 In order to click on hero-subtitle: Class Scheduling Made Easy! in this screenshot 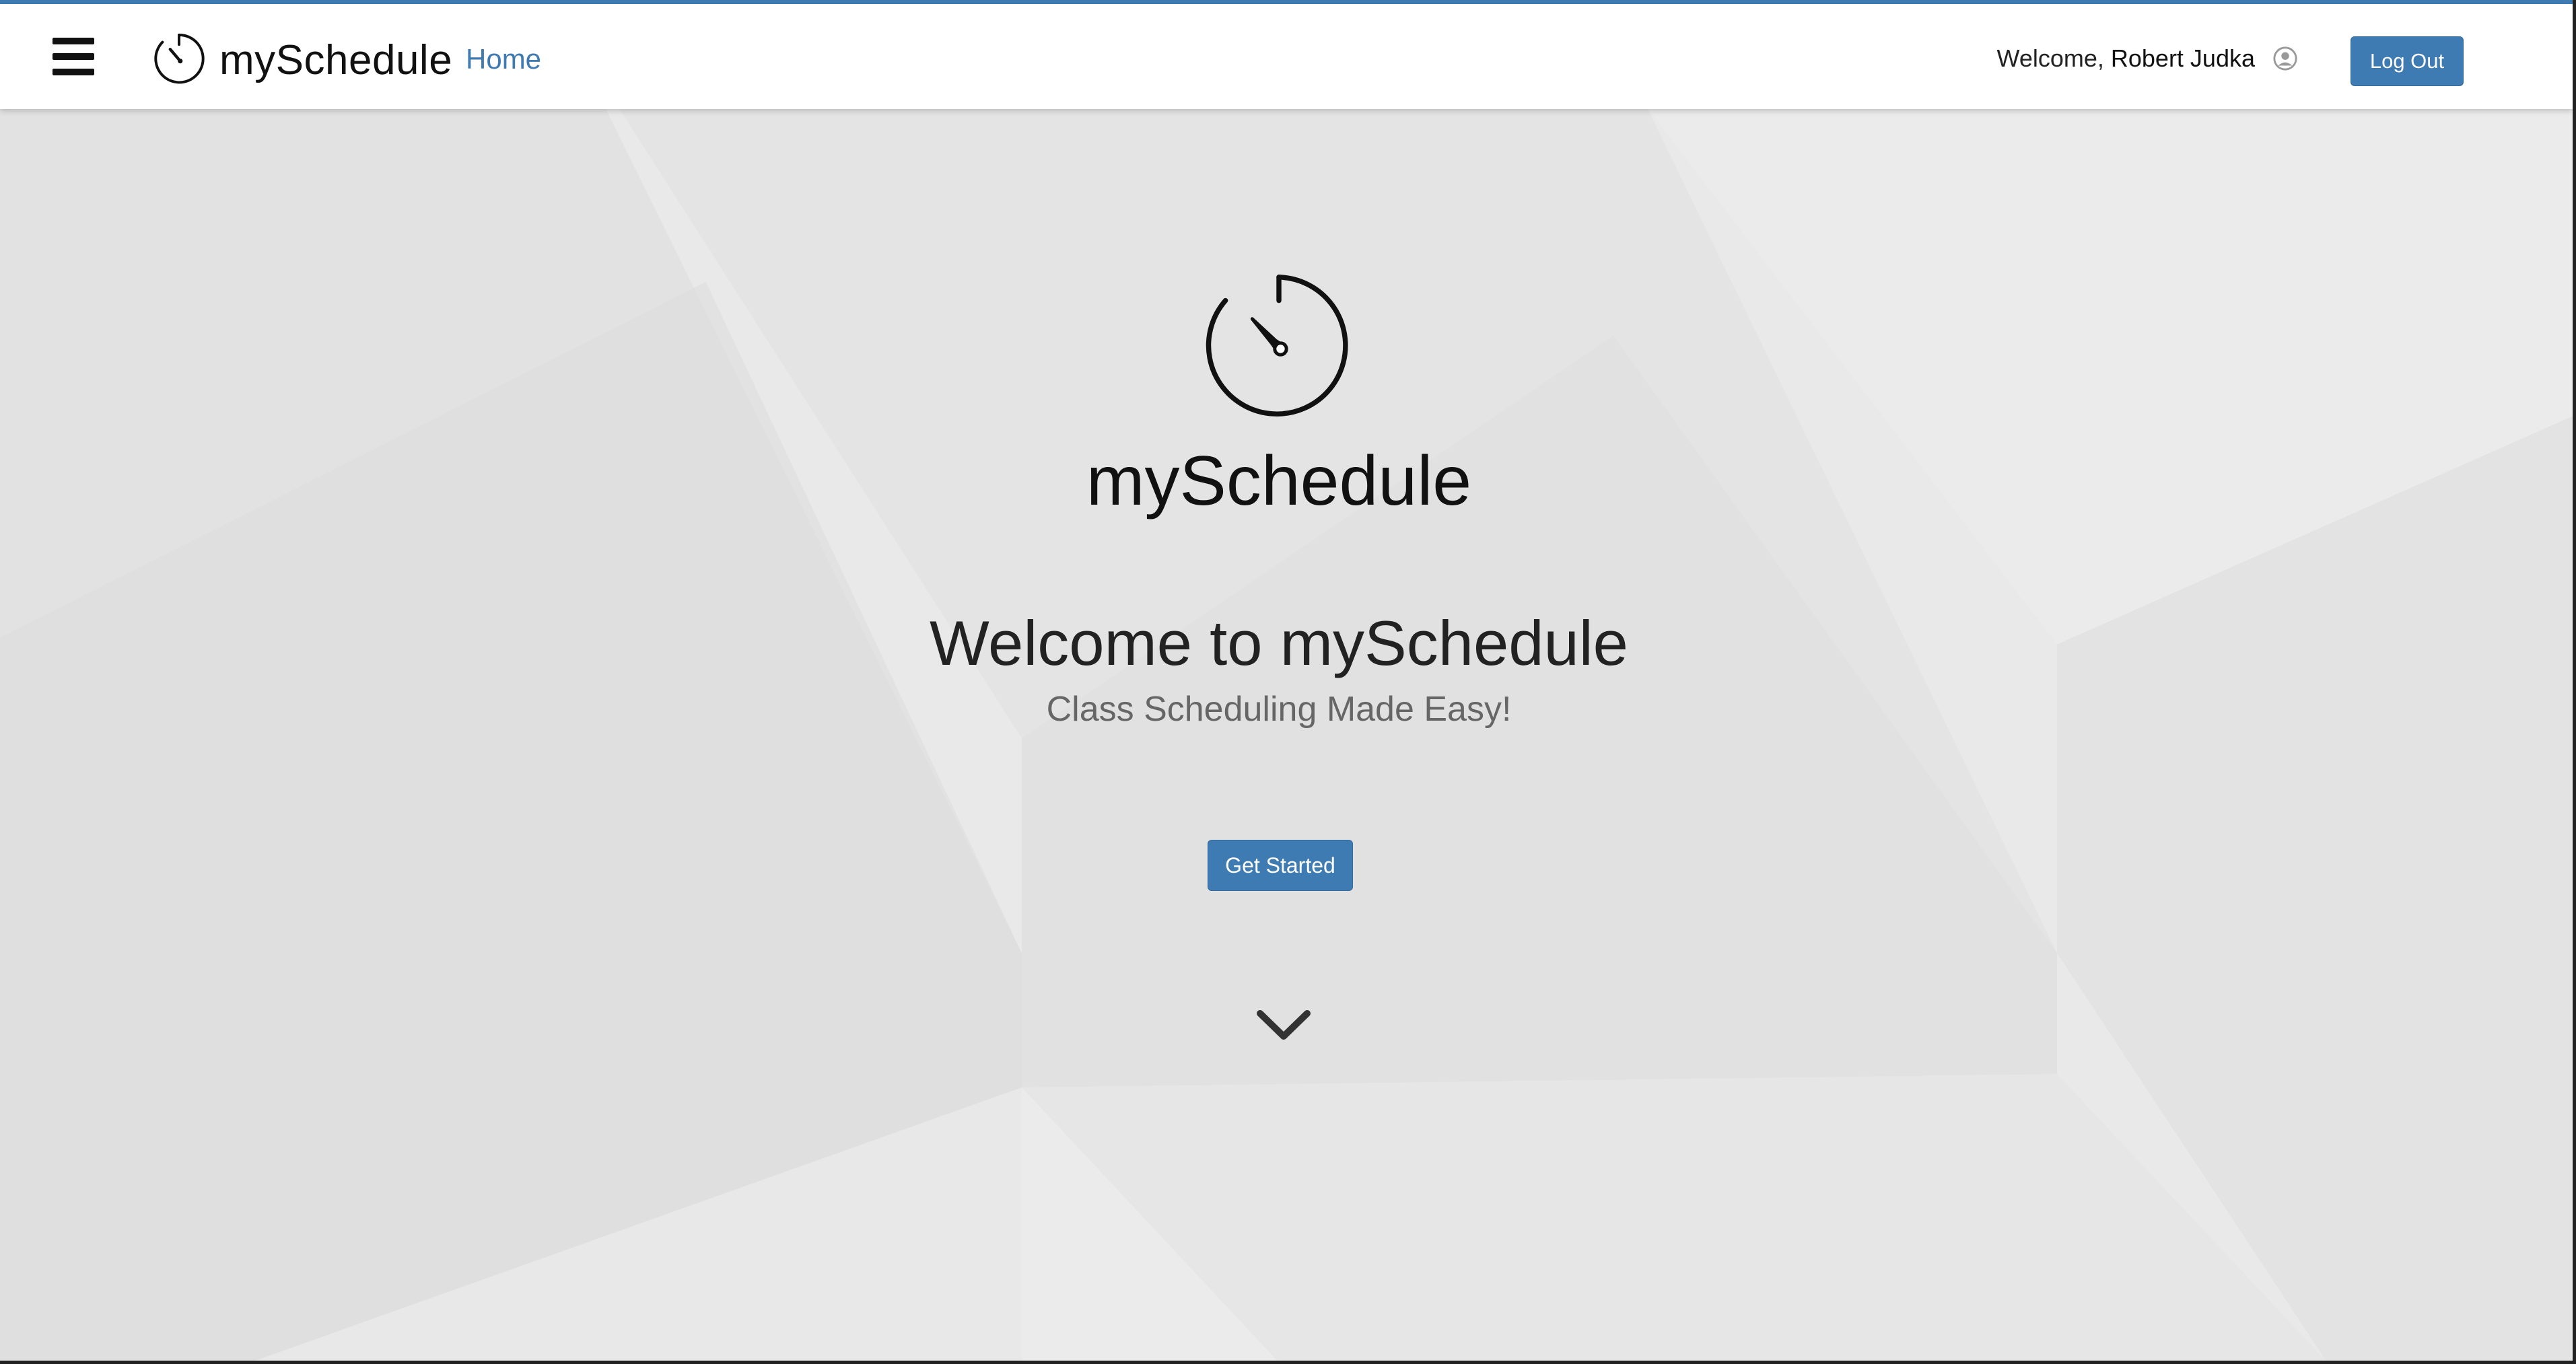, I will do `click(1279, 709)`.